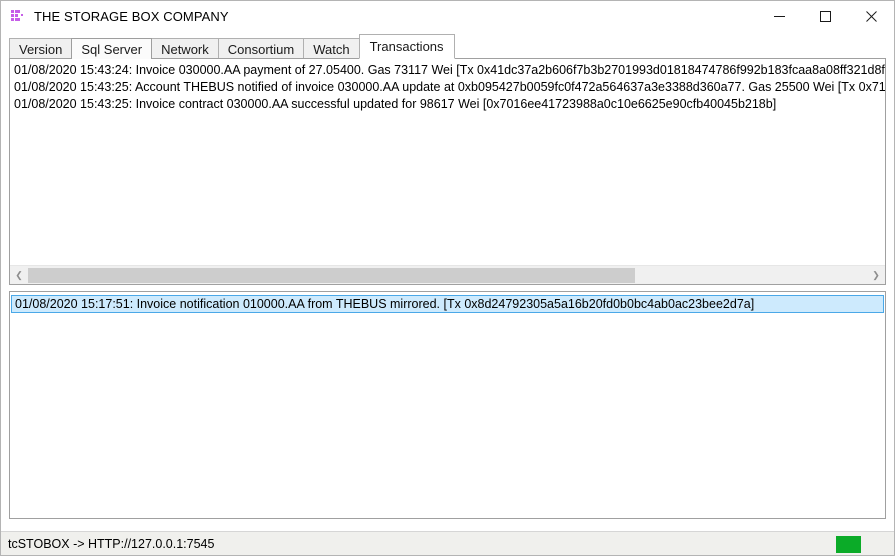  I want to click on tab-version: Version, so click(41, 48).